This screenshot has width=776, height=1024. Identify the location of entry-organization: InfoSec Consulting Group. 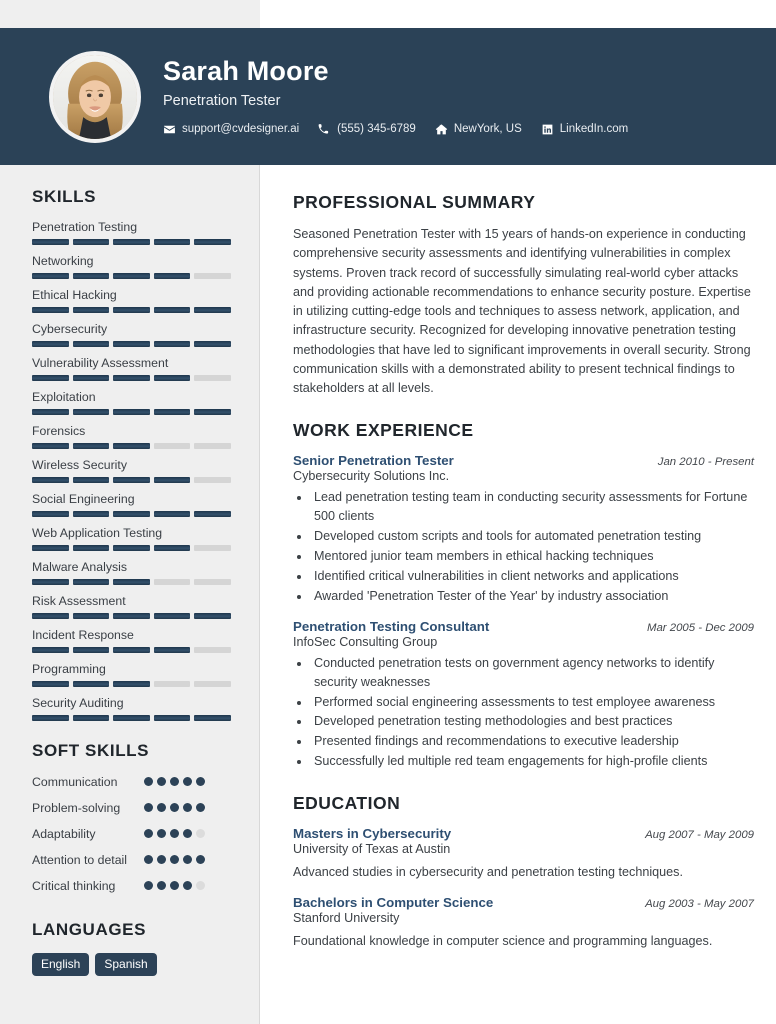
(365, 641).